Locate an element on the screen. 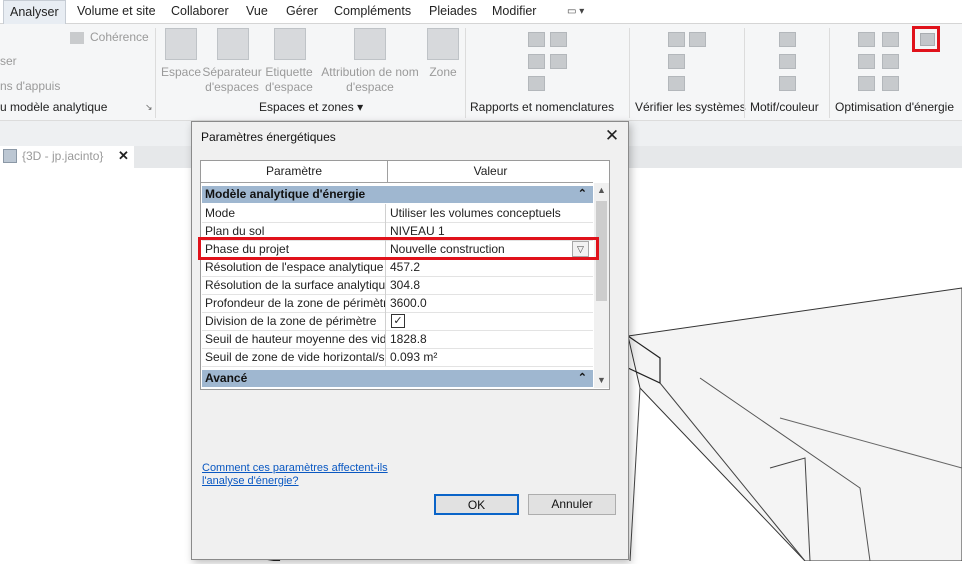 This screenshot has width=962, height=564. create-energy-model-icon is located at coordinates (866, 61).